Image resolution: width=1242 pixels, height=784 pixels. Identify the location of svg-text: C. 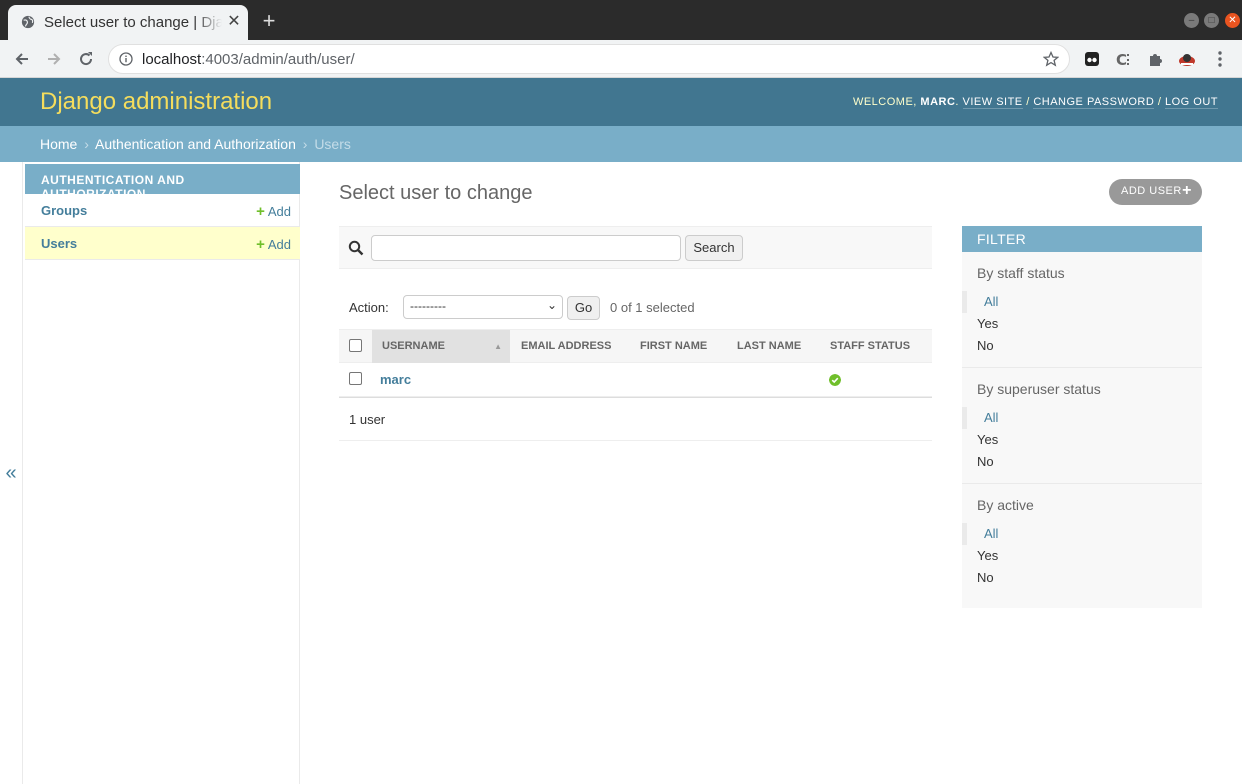
(1121, 60).